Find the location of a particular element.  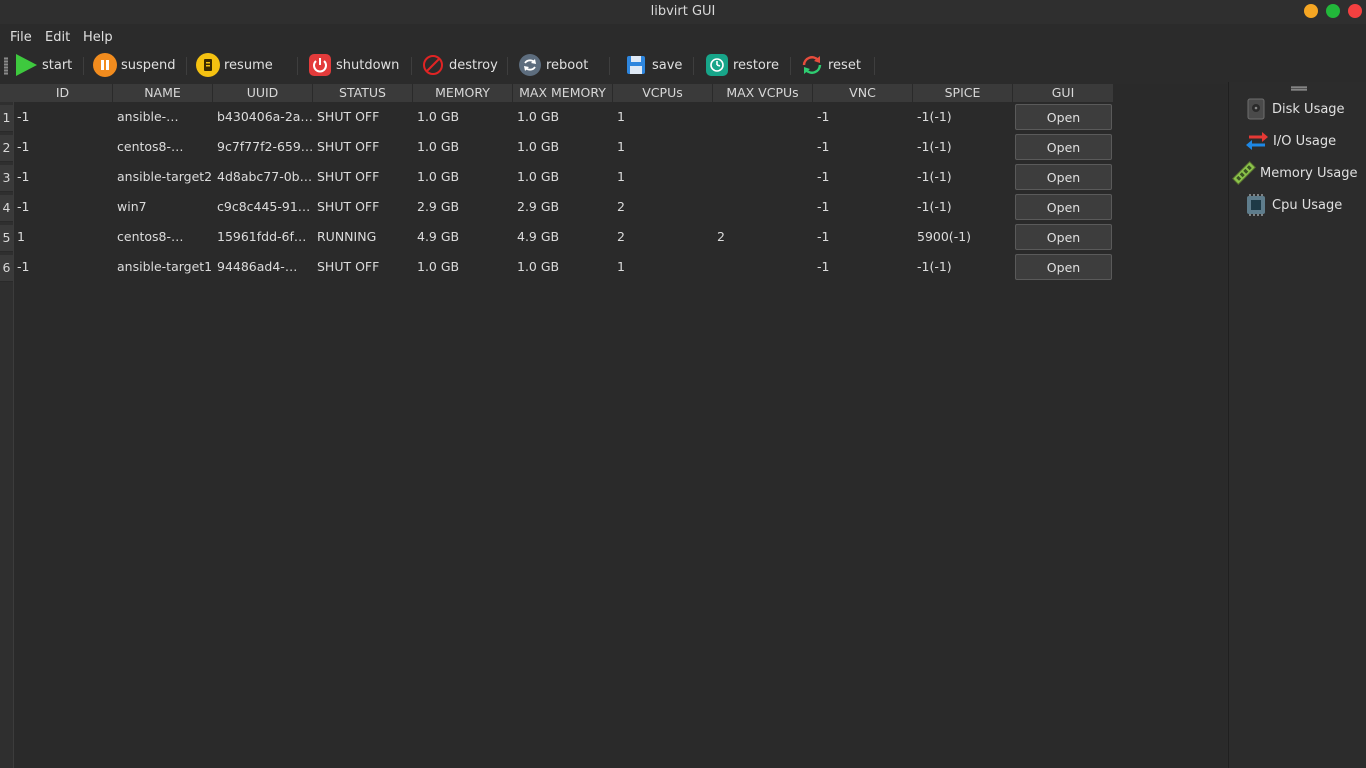

column-header-id: ID is located at coordinates (63, 93).